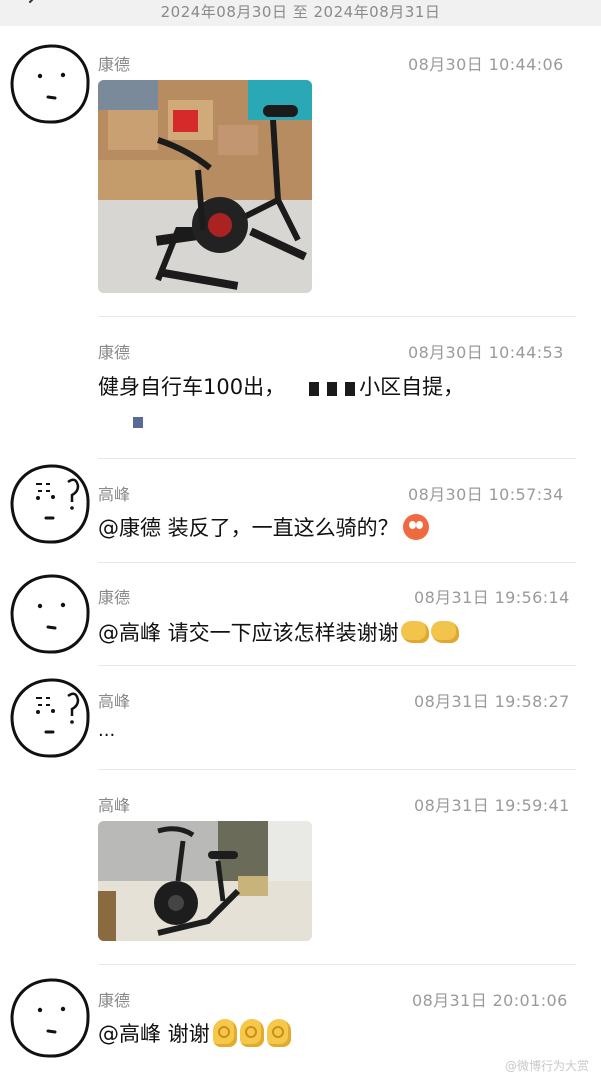 Image resolution: width=601 pixels, height=1080 pixels. I want to click on message-time: 08月31日 19:59:41, so click(492, 805).